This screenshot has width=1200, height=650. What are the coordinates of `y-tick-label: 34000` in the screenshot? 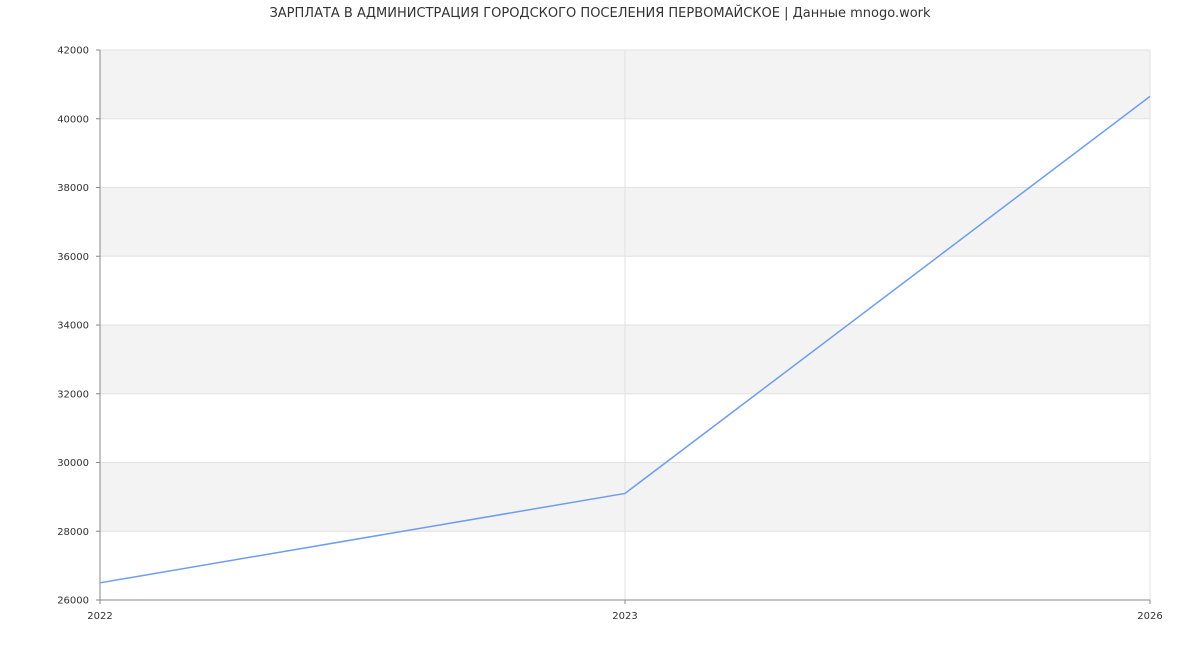 It's located at (73, 326).